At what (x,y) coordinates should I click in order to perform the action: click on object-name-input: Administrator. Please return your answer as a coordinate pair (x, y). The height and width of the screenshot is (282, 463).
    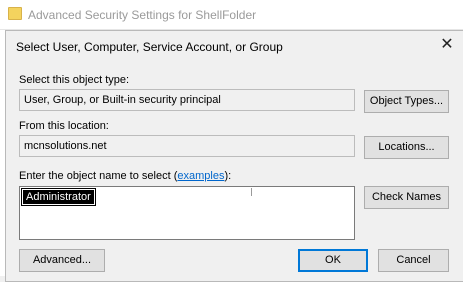
    Looking at the image, I should click on (187, 213).